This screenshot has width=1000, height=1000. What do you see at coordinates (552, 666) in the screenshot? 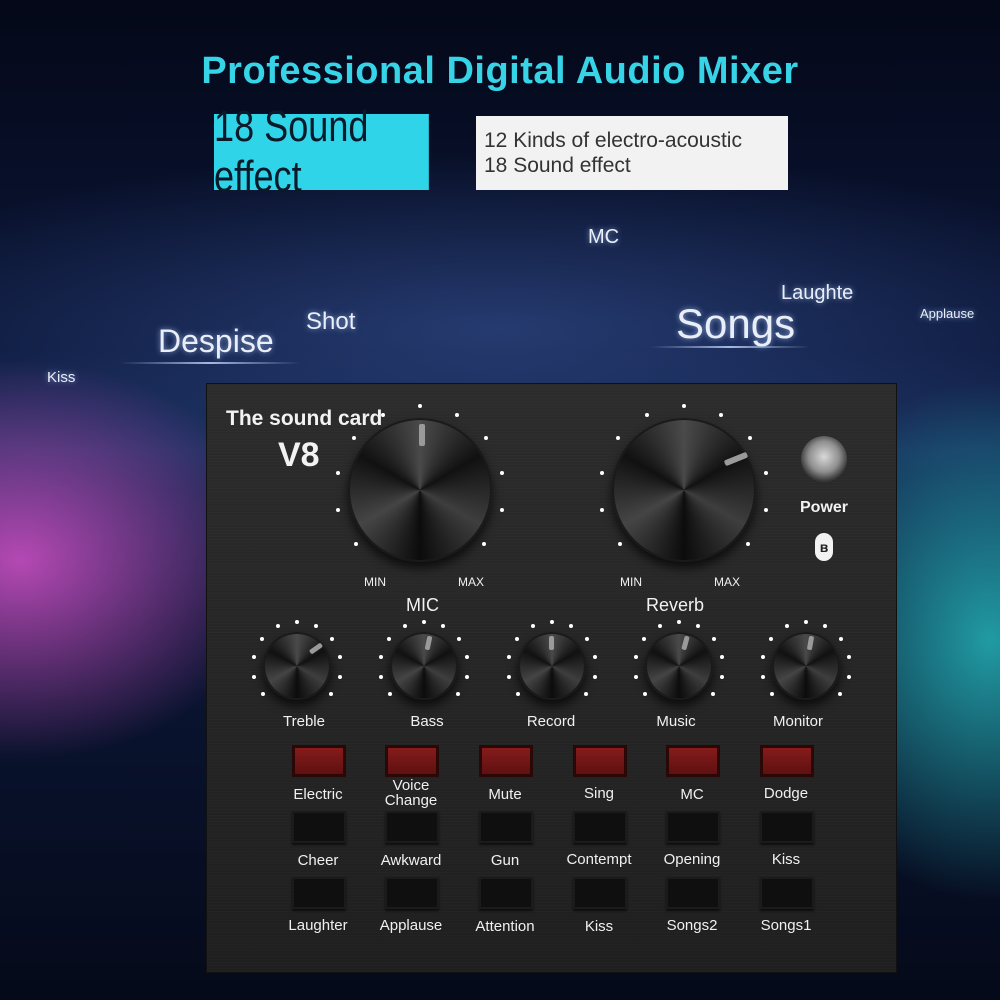
I see `record-knob` at bounding box center [552, 666].